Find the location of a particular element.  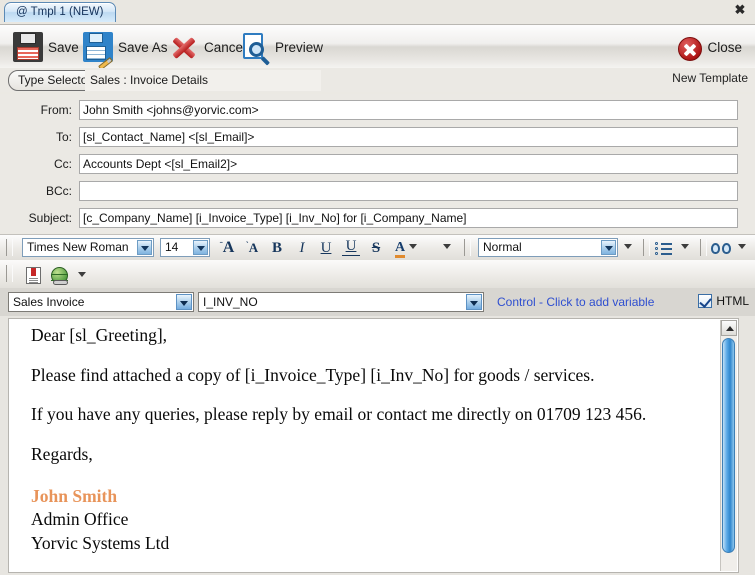

red-x-icon is located at coordinates (184, 47).